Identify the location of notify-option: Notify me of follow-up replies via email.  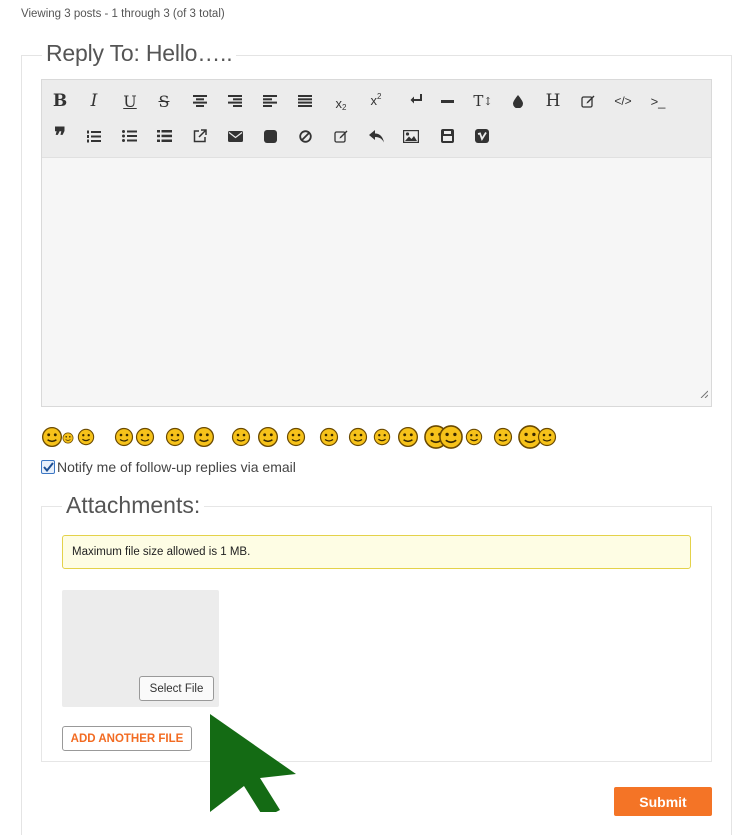
(168, 467).